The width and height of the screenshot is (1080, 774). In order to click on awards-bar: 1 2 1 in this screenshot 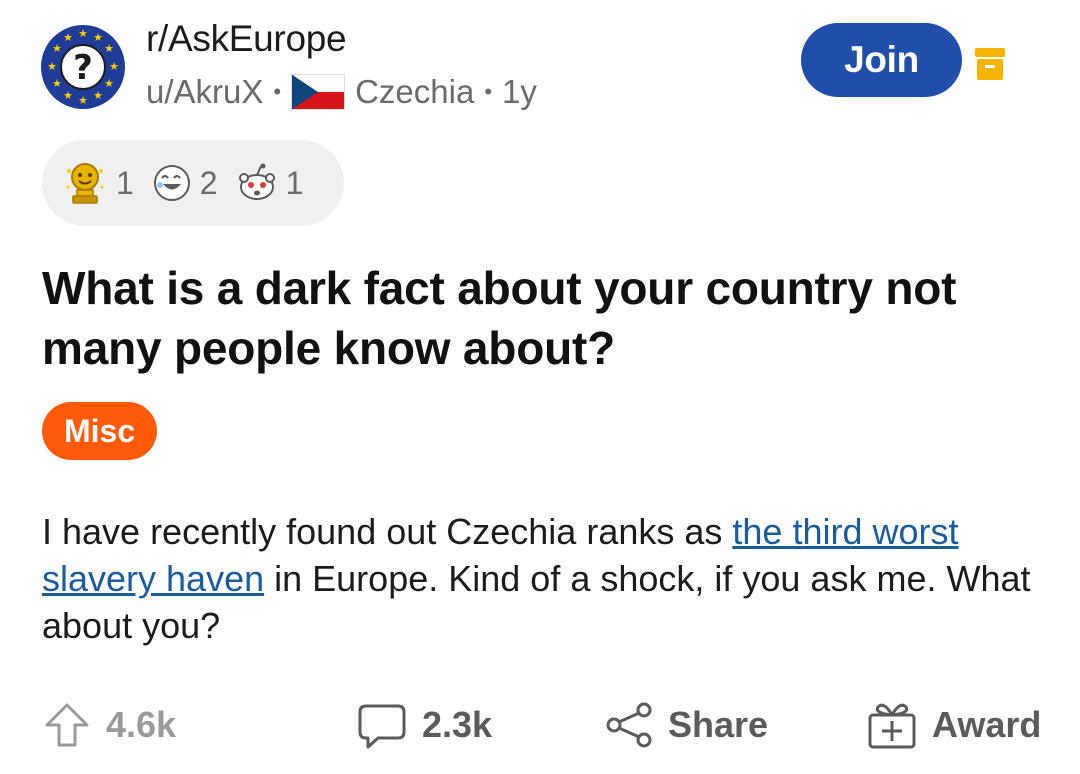, I will do `click(193, 183)`.